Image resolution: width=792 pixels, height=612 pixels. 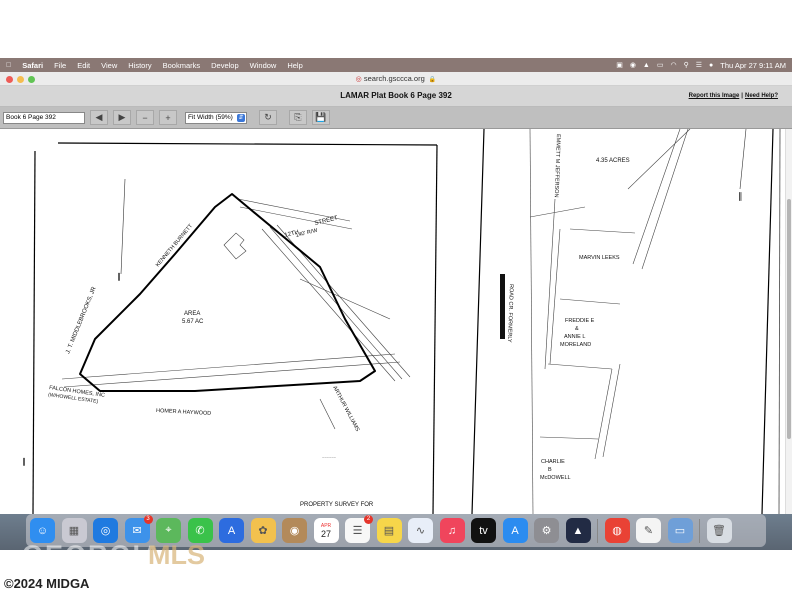 I want to click on notification-badge: 2, so click(x=368, y=519).